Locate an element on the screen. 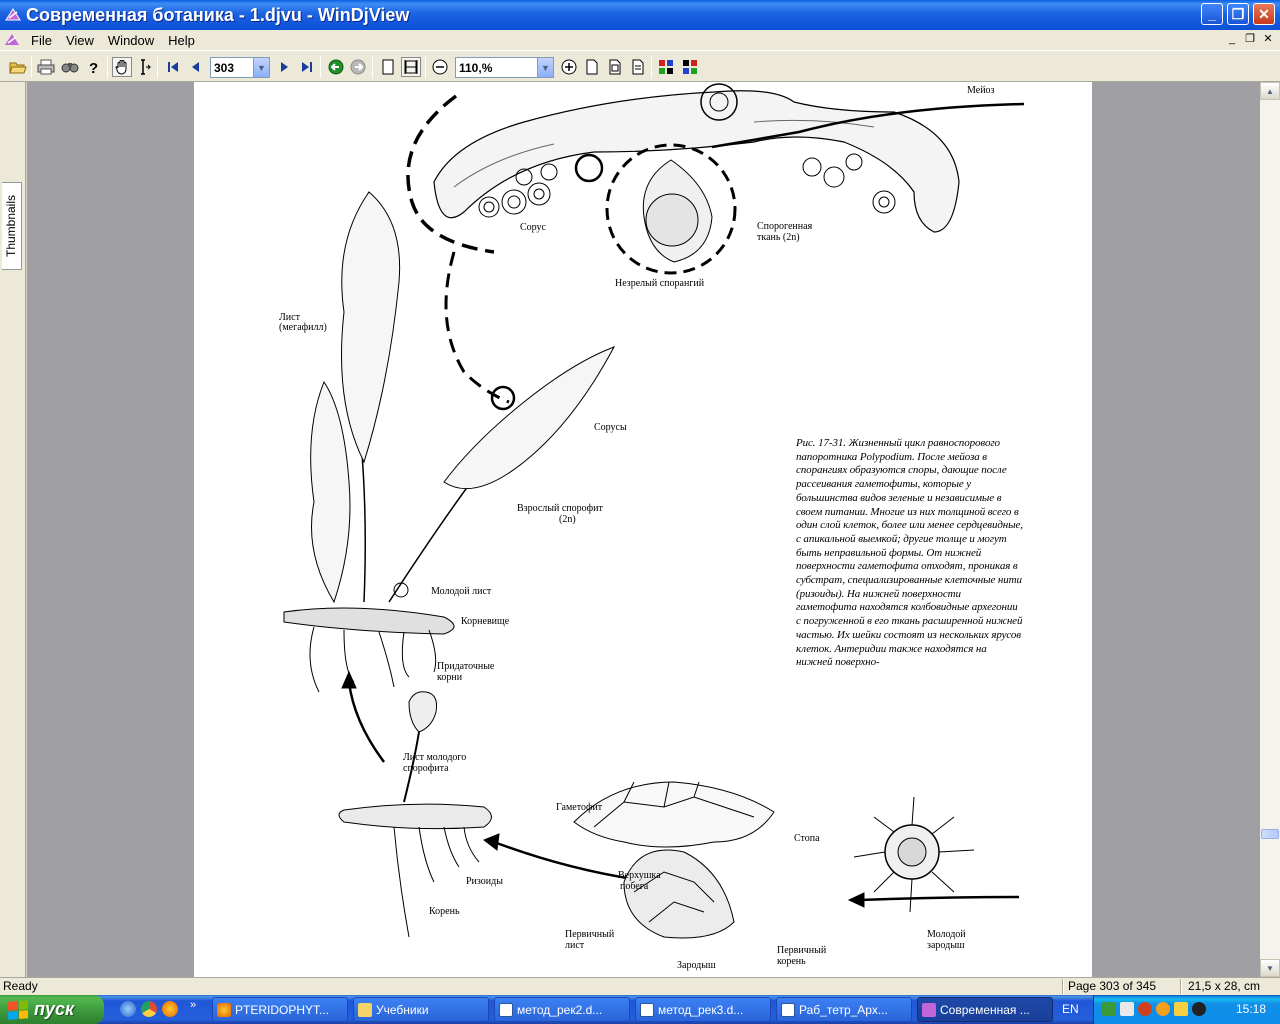 The height and width of the screenshot is (1024, 1280). status-ready: Ready is located at coordinates (20, 986).